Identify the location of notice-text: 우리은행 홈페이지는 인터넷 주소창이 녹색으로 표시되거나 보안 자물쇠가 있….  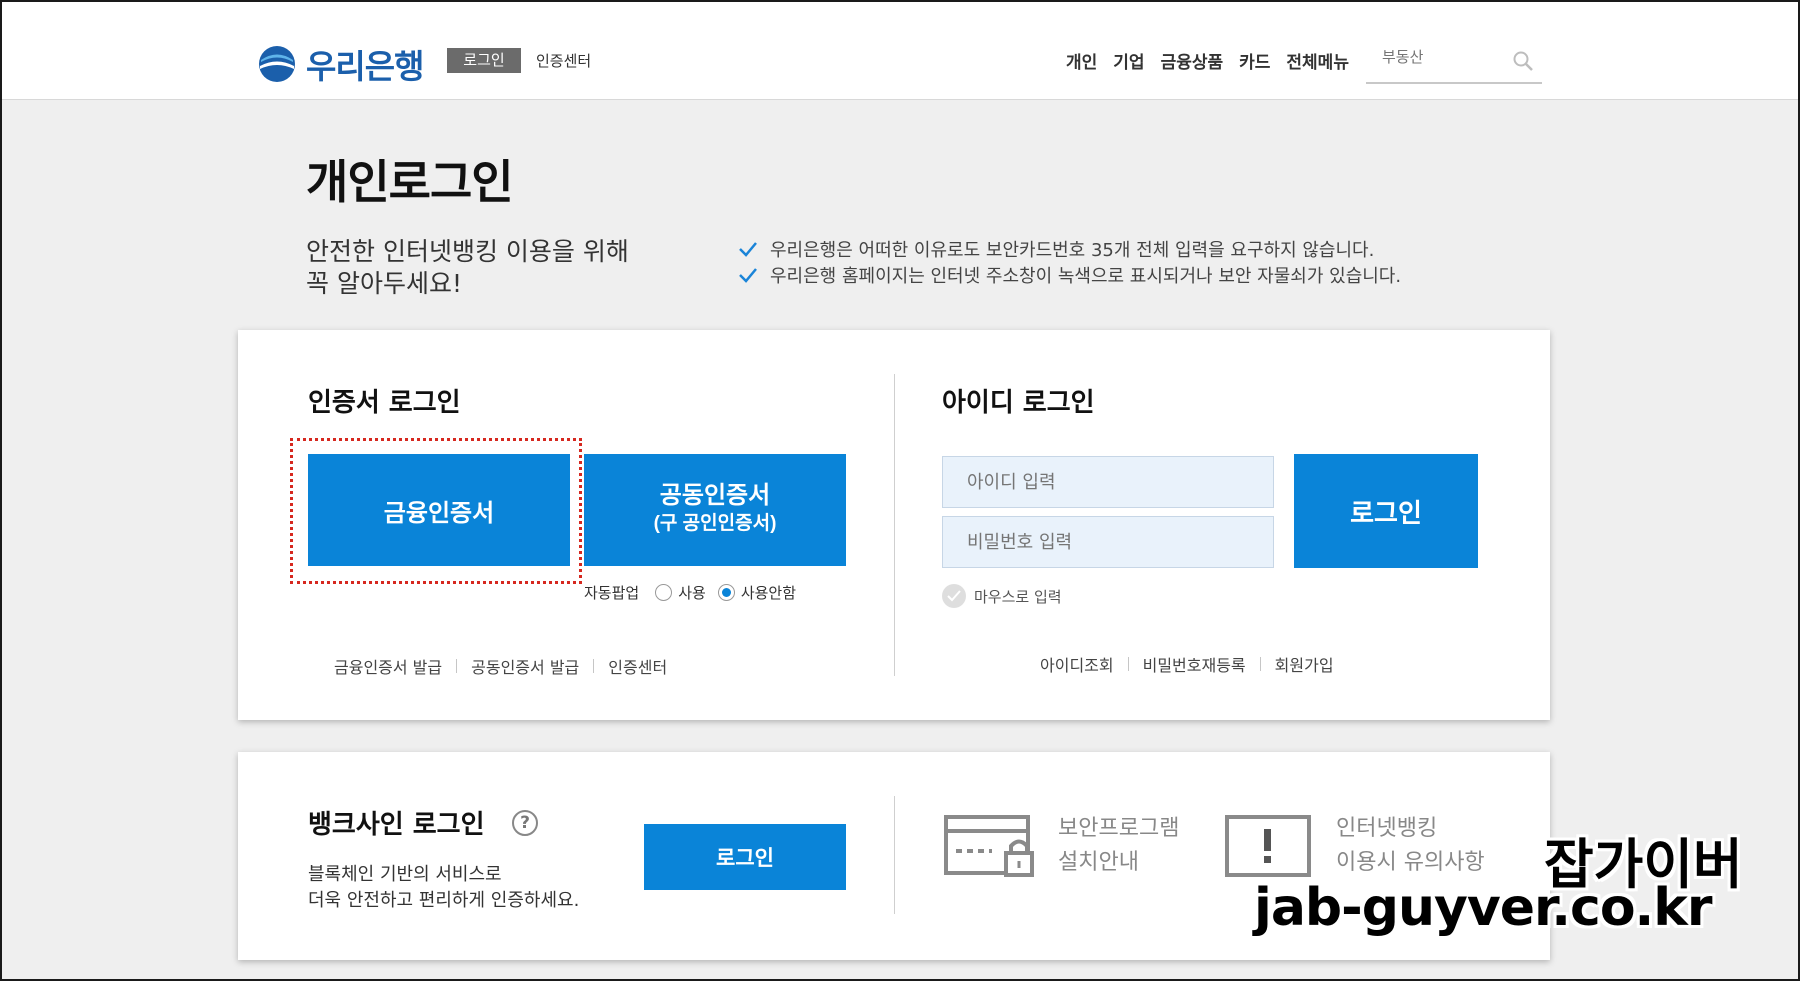
(1086, 276).